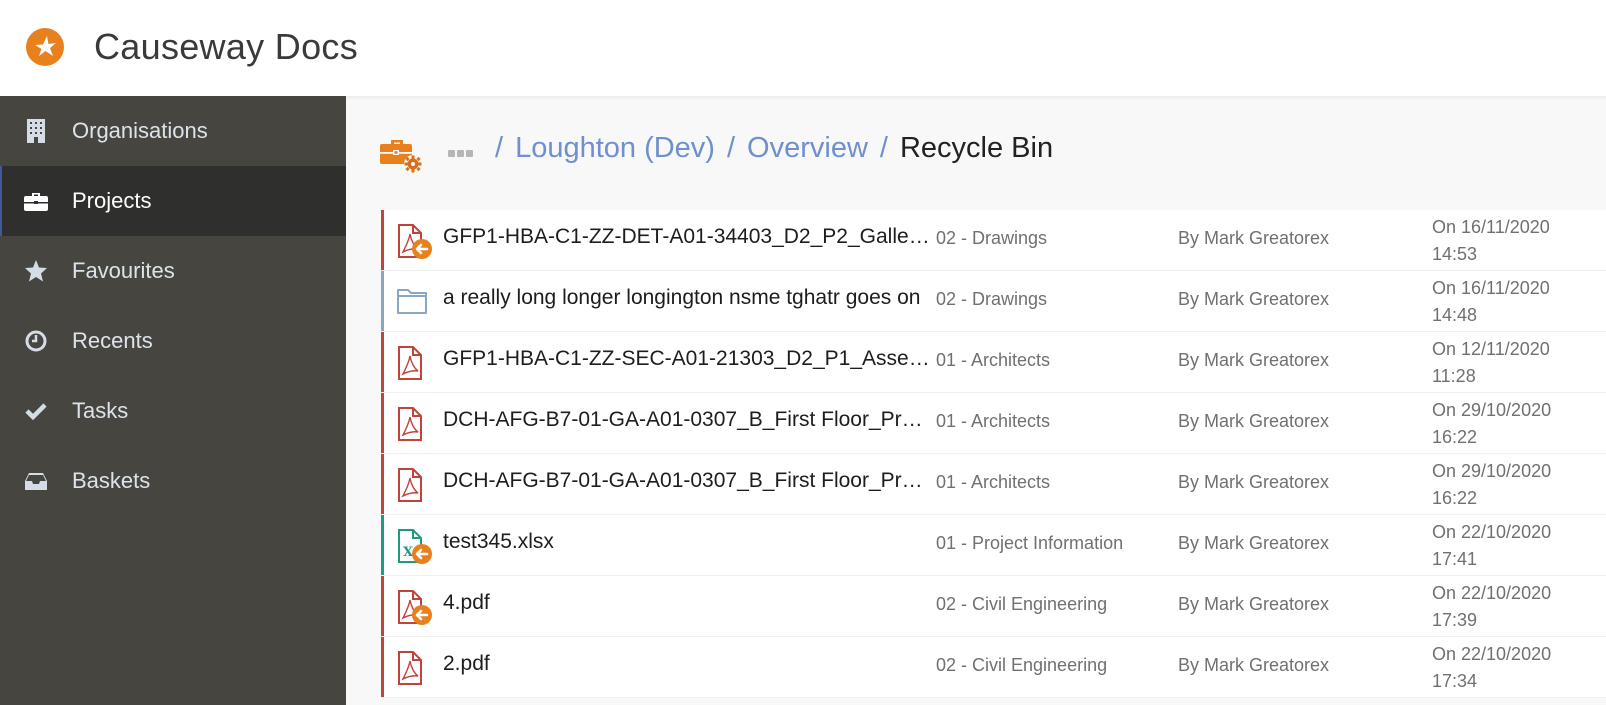 This screenshot has width=1606, height=705. Describe the element at coordinates (36, 341) in the screenshot. I see `clock-icon` at that location.